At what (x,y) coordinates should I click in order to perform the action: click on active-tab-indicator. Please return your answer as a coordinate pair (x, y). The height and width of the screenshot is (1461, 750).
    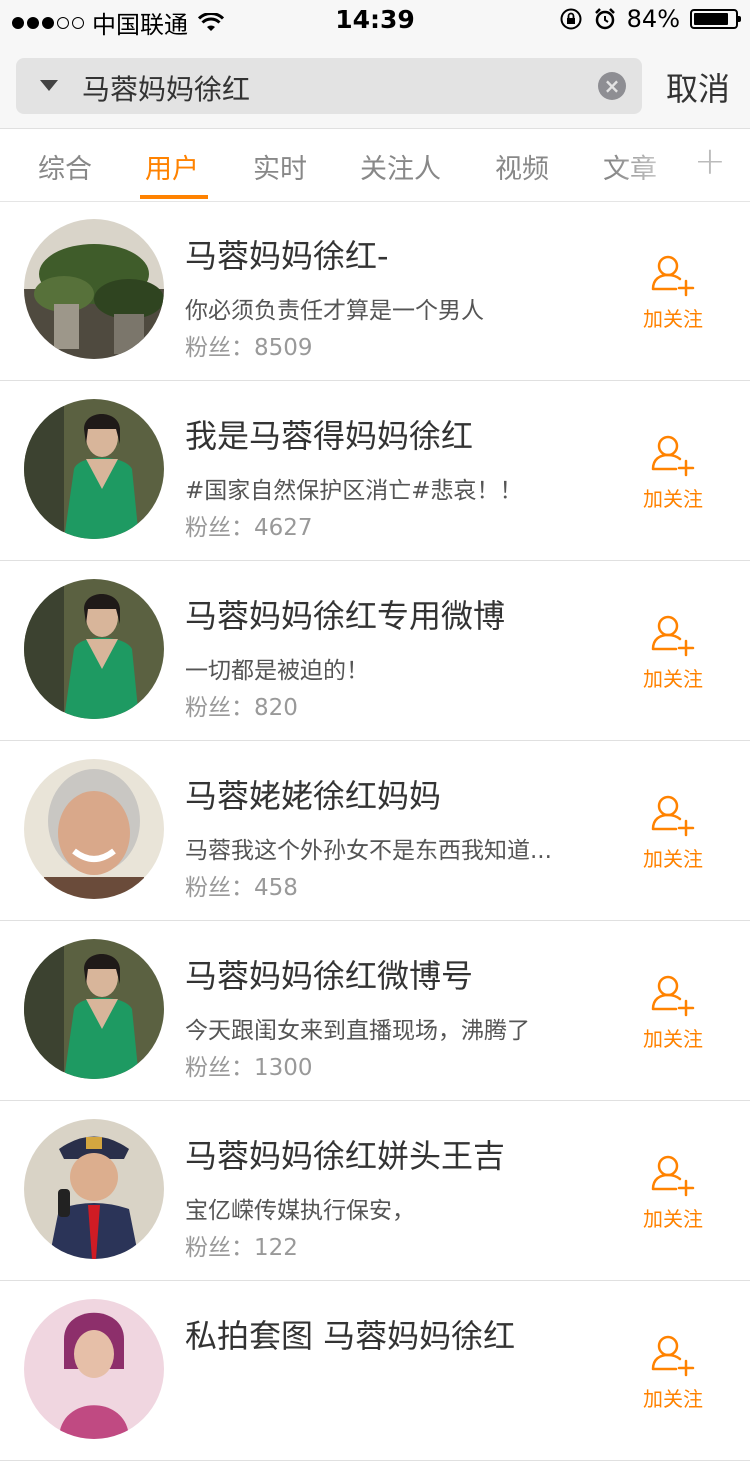
    Looking at the image, I should click on (174, 197).